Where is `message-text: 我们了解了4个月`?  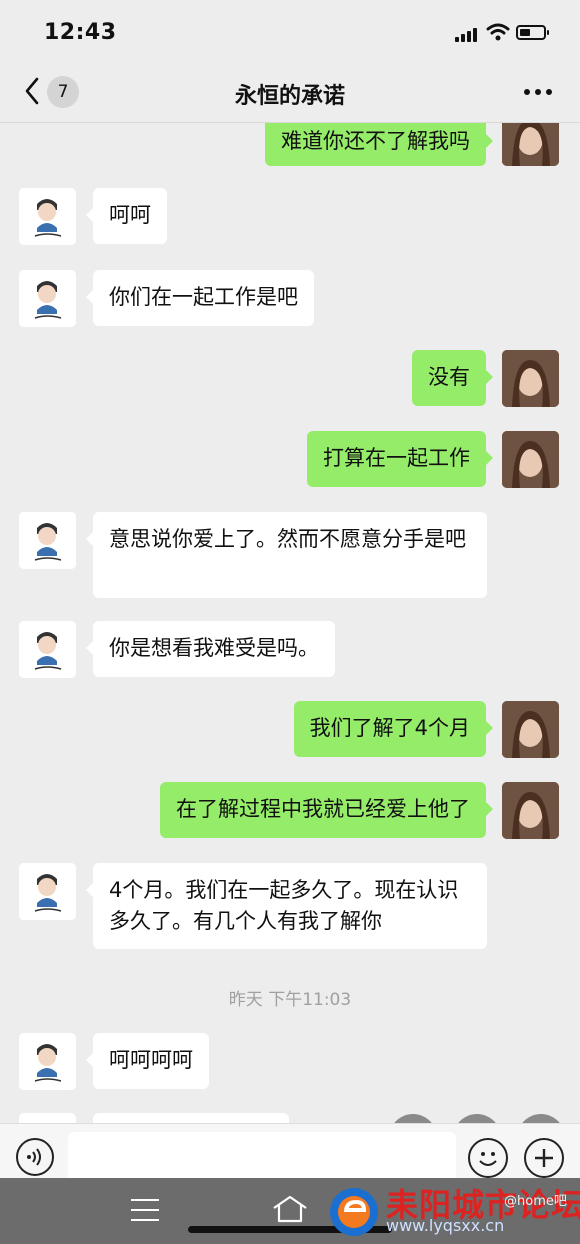
message-text: 我们了解了4个月 is located at coordinates (389, 728).